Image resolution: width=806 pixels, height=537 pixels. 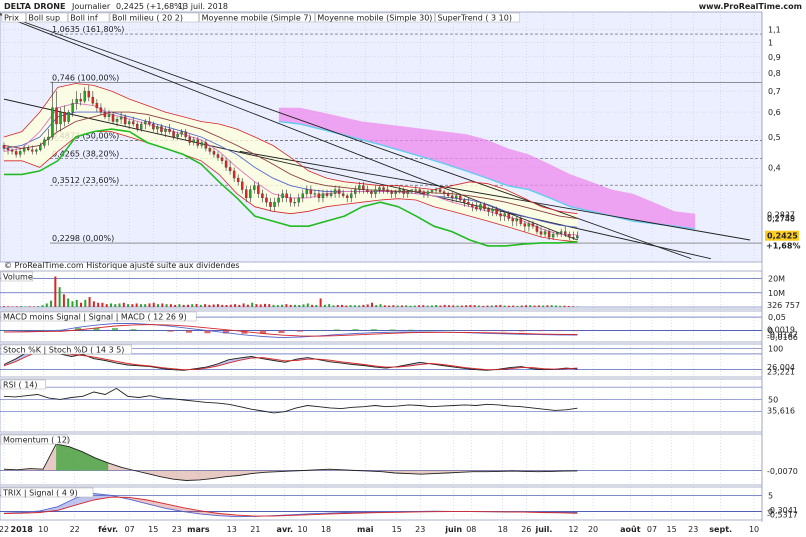 What do you see at coordinates (381, 459) in the screenshot?
I see `panel-plot-area` at bounding box center [381, 459].